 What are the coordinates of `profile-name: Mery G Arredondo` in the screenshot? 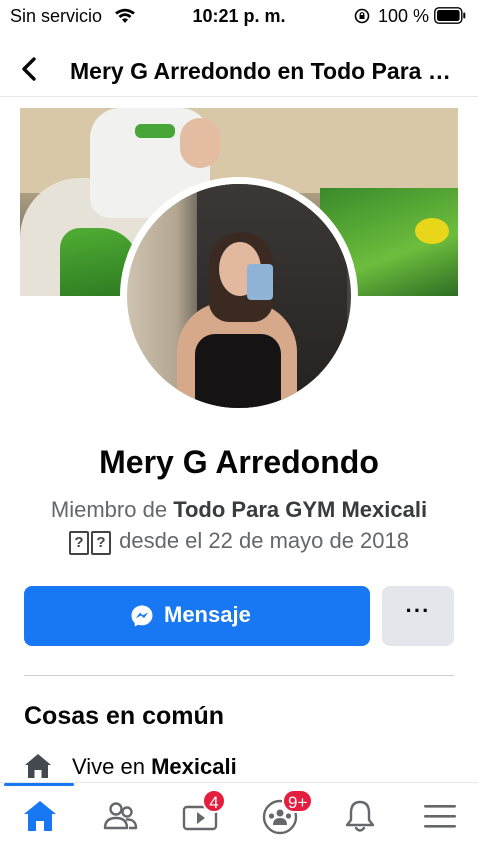 It's located at (239, 462).